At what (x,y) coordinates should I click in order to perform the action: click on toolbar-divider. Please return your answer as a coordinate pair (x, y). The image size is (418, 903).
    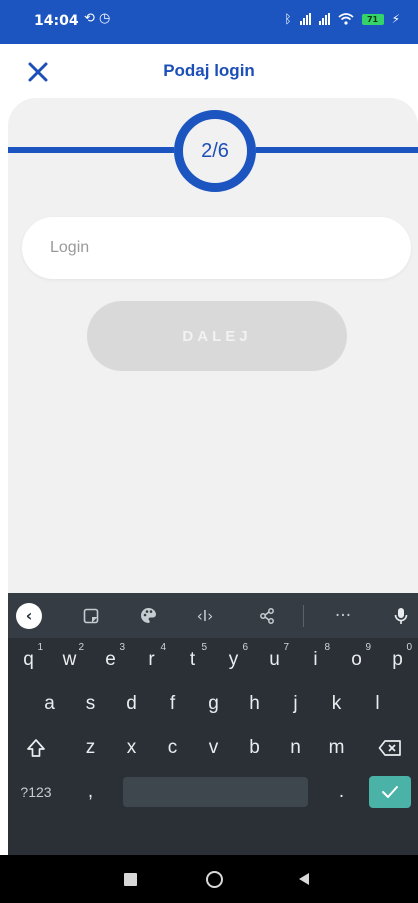
    Looking at the image, I should click on (303, 616).